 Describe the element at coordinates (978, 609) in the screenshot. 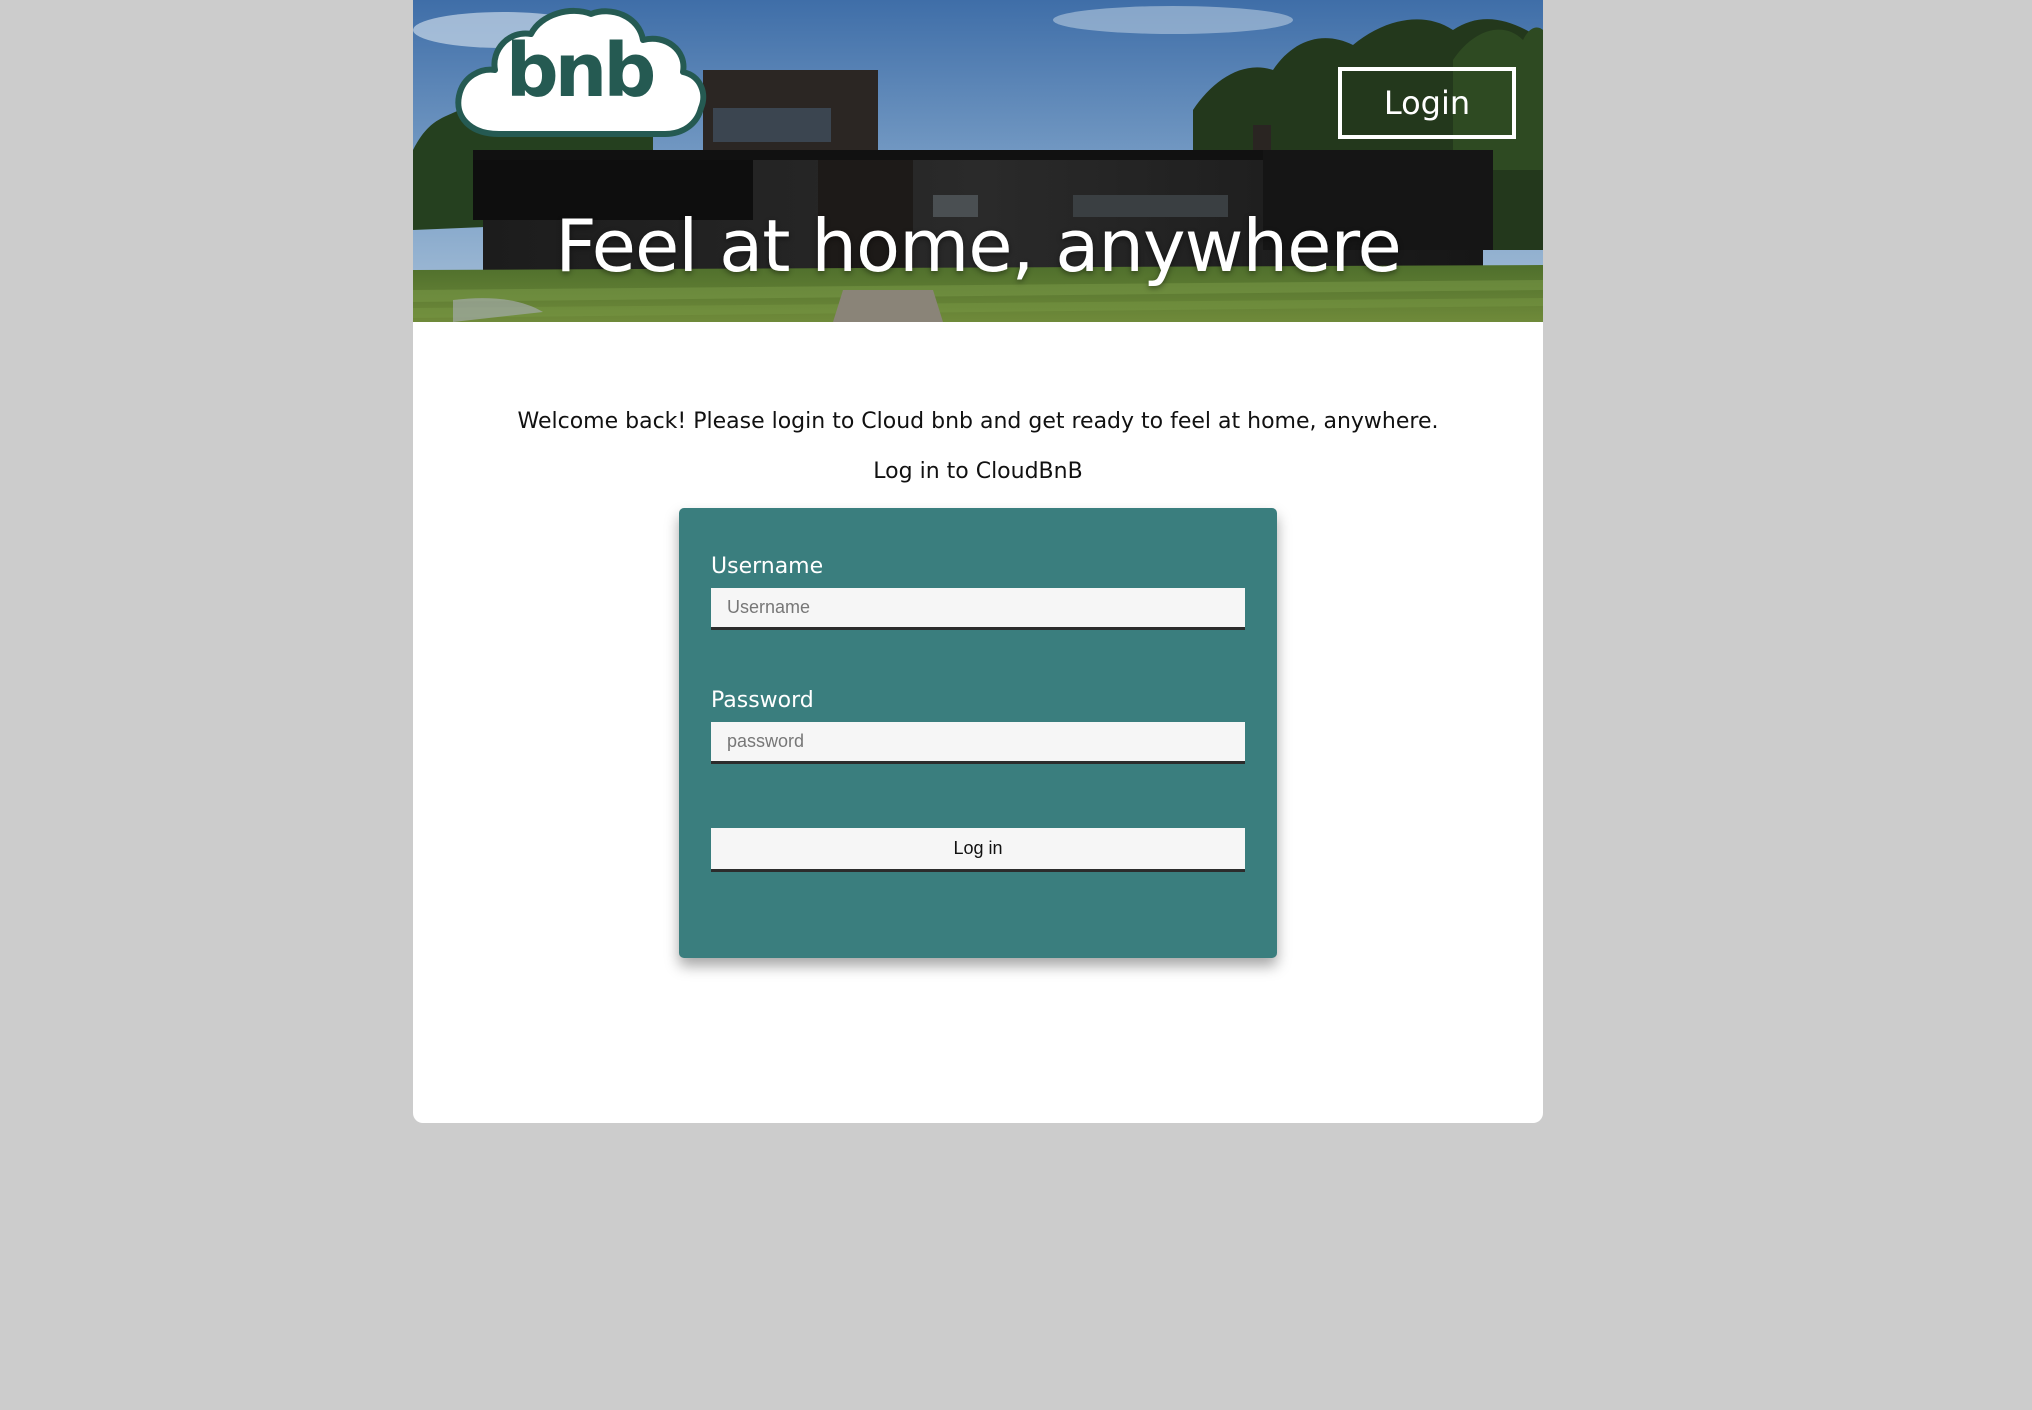

I see `username-input` at that location.